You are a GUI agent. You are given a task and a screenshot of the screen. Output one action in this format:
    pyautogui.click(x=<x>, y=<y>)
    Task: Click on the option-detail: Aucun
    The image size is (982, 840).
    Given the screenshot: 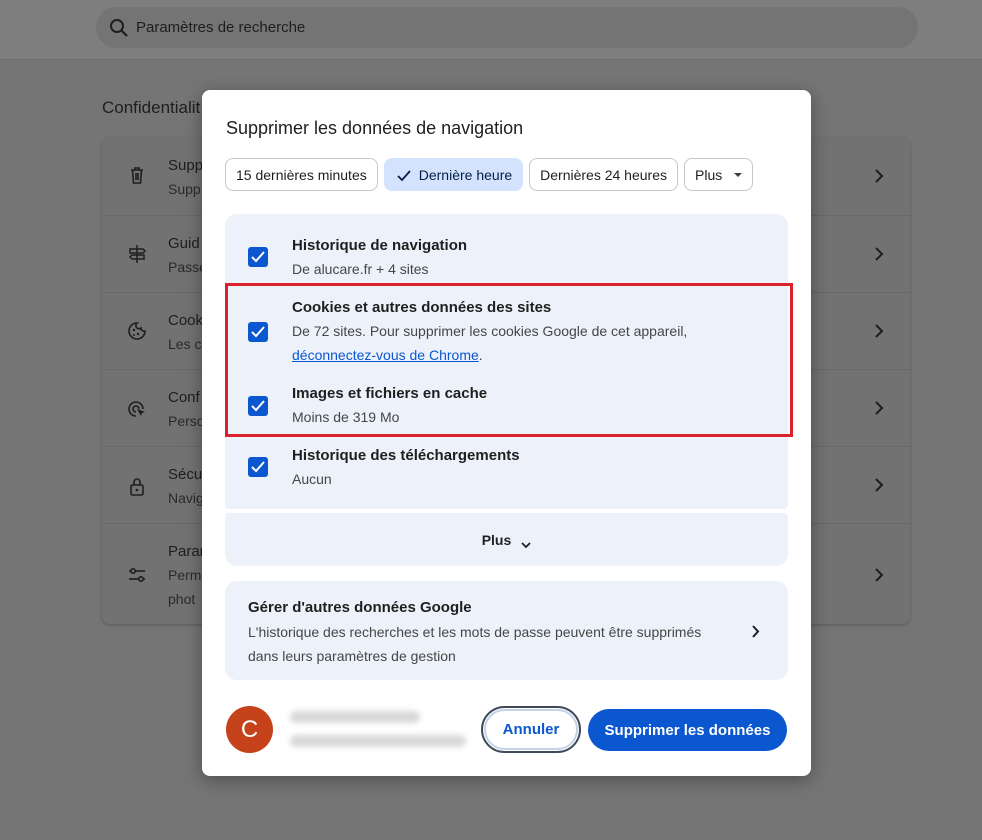 What is the action you would take?
    pyautogui.click(x=312, y=479)
    